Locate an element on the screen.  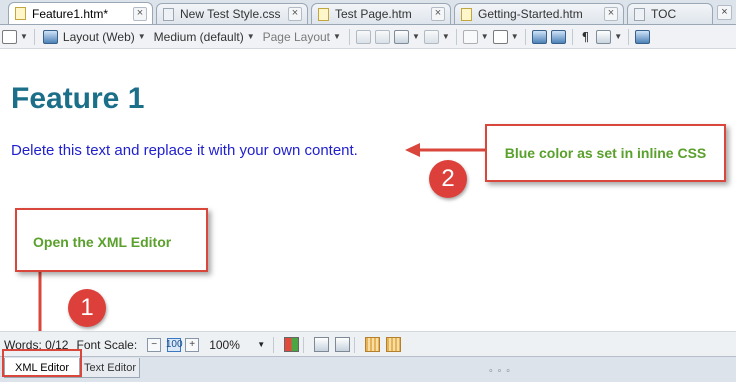
tab-getting-started: Getting-Started.htm × is located at coordinates (539, 13).